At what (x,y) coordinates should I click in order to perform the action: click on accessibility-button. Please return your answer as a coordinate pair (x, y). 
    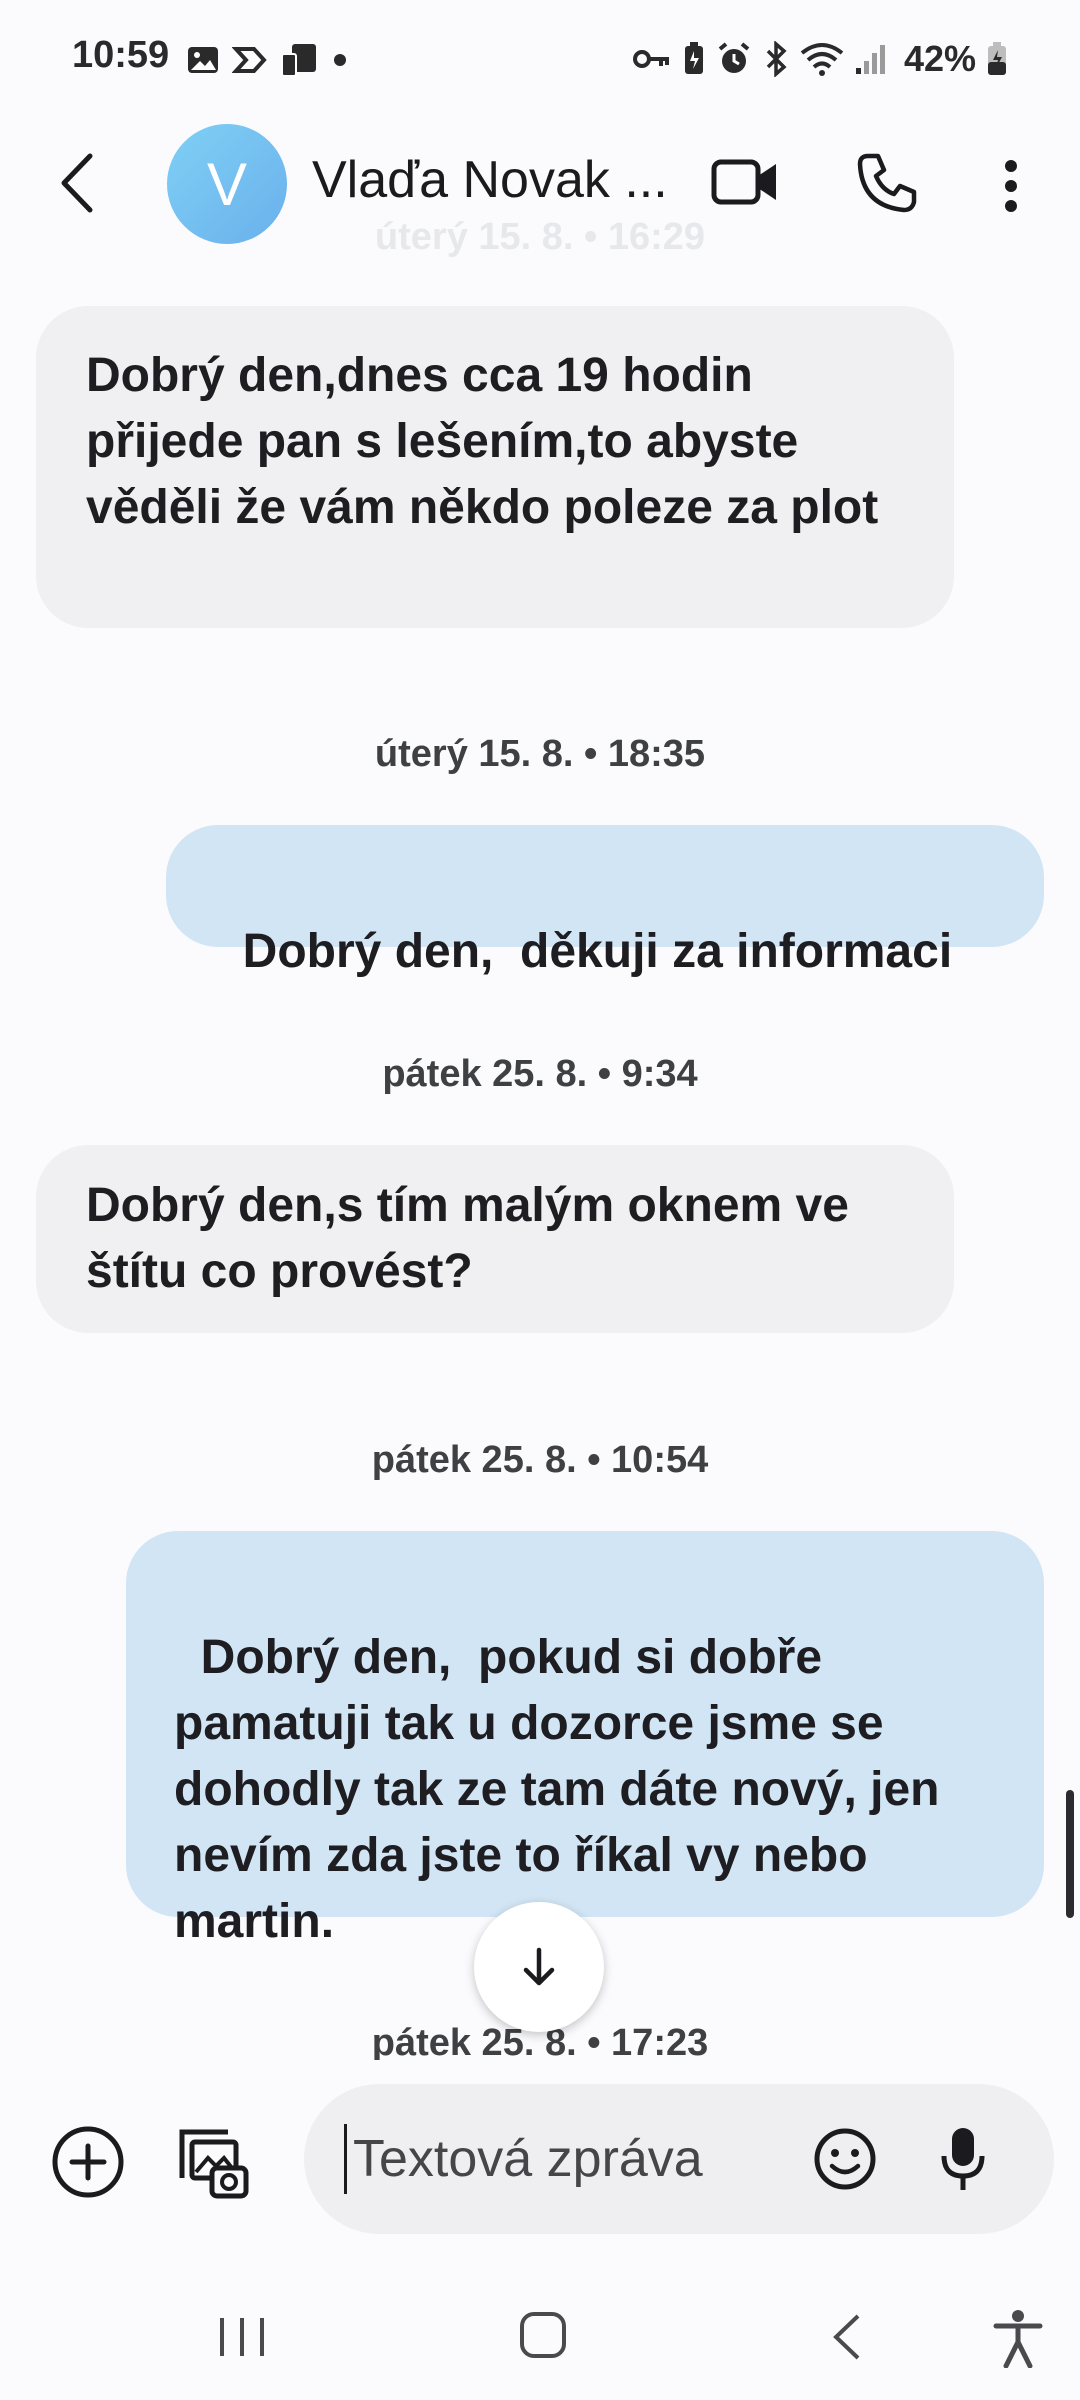
    Looking at the image, I should click on (1018, 2338).